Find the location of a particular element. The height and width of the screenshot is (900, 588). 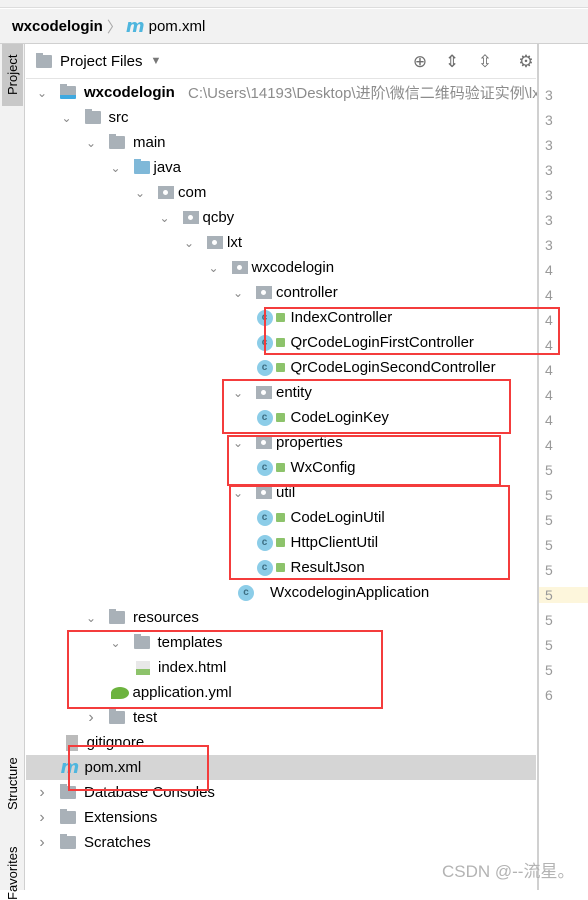

tree-item: › Database Consoles is located at coordinates (281, 792).